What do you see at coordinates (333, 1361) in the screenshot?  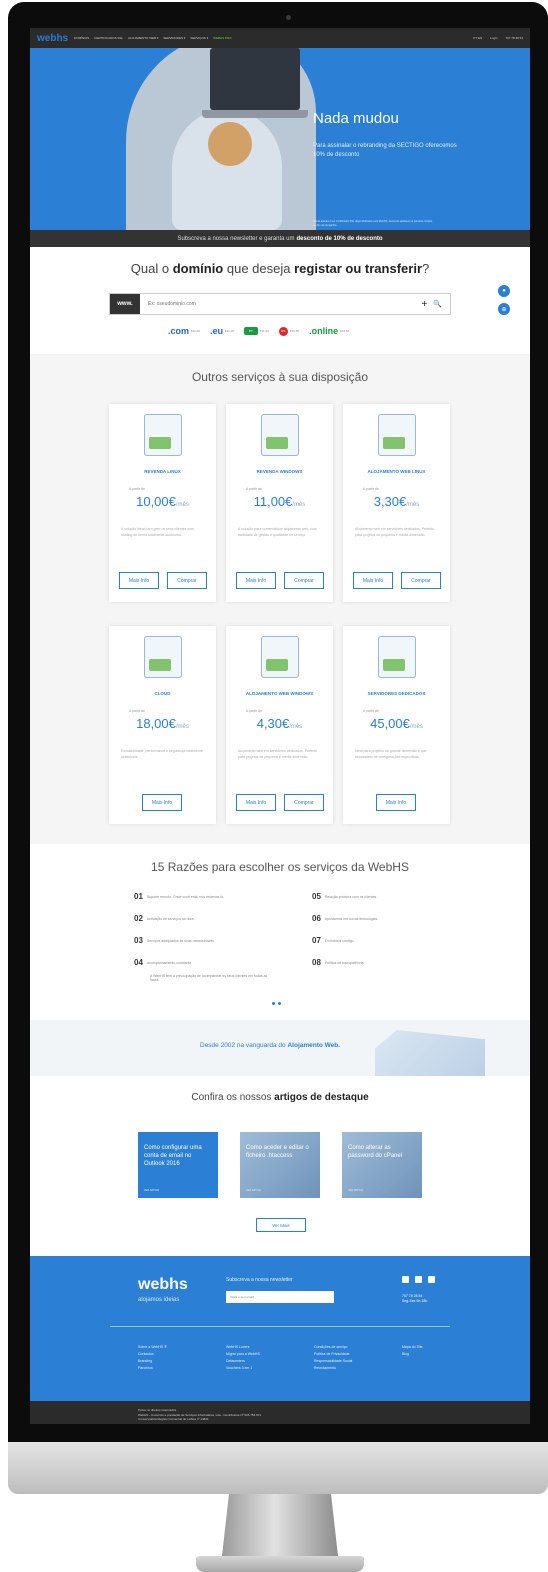 I see `footer-link: Responsabilidade Social` at bounding box center [333, 1361].